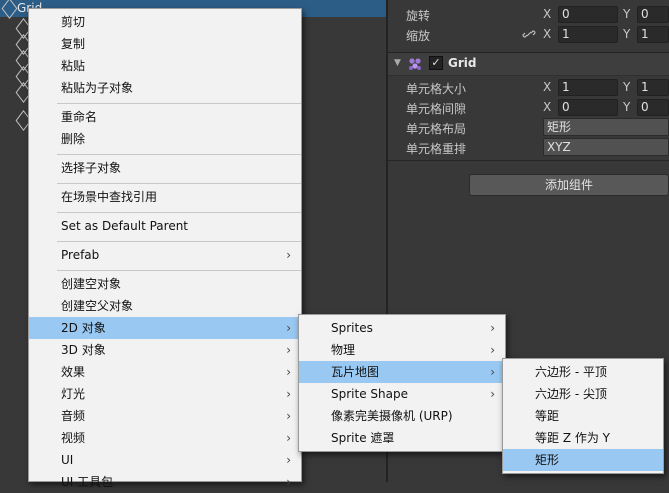 The height and width of the screenshot is (493, 669). Describe the element at coordinates (165, 284) in the screenshot. I see `menu-item-create-empty: 创建空对象` at that location.